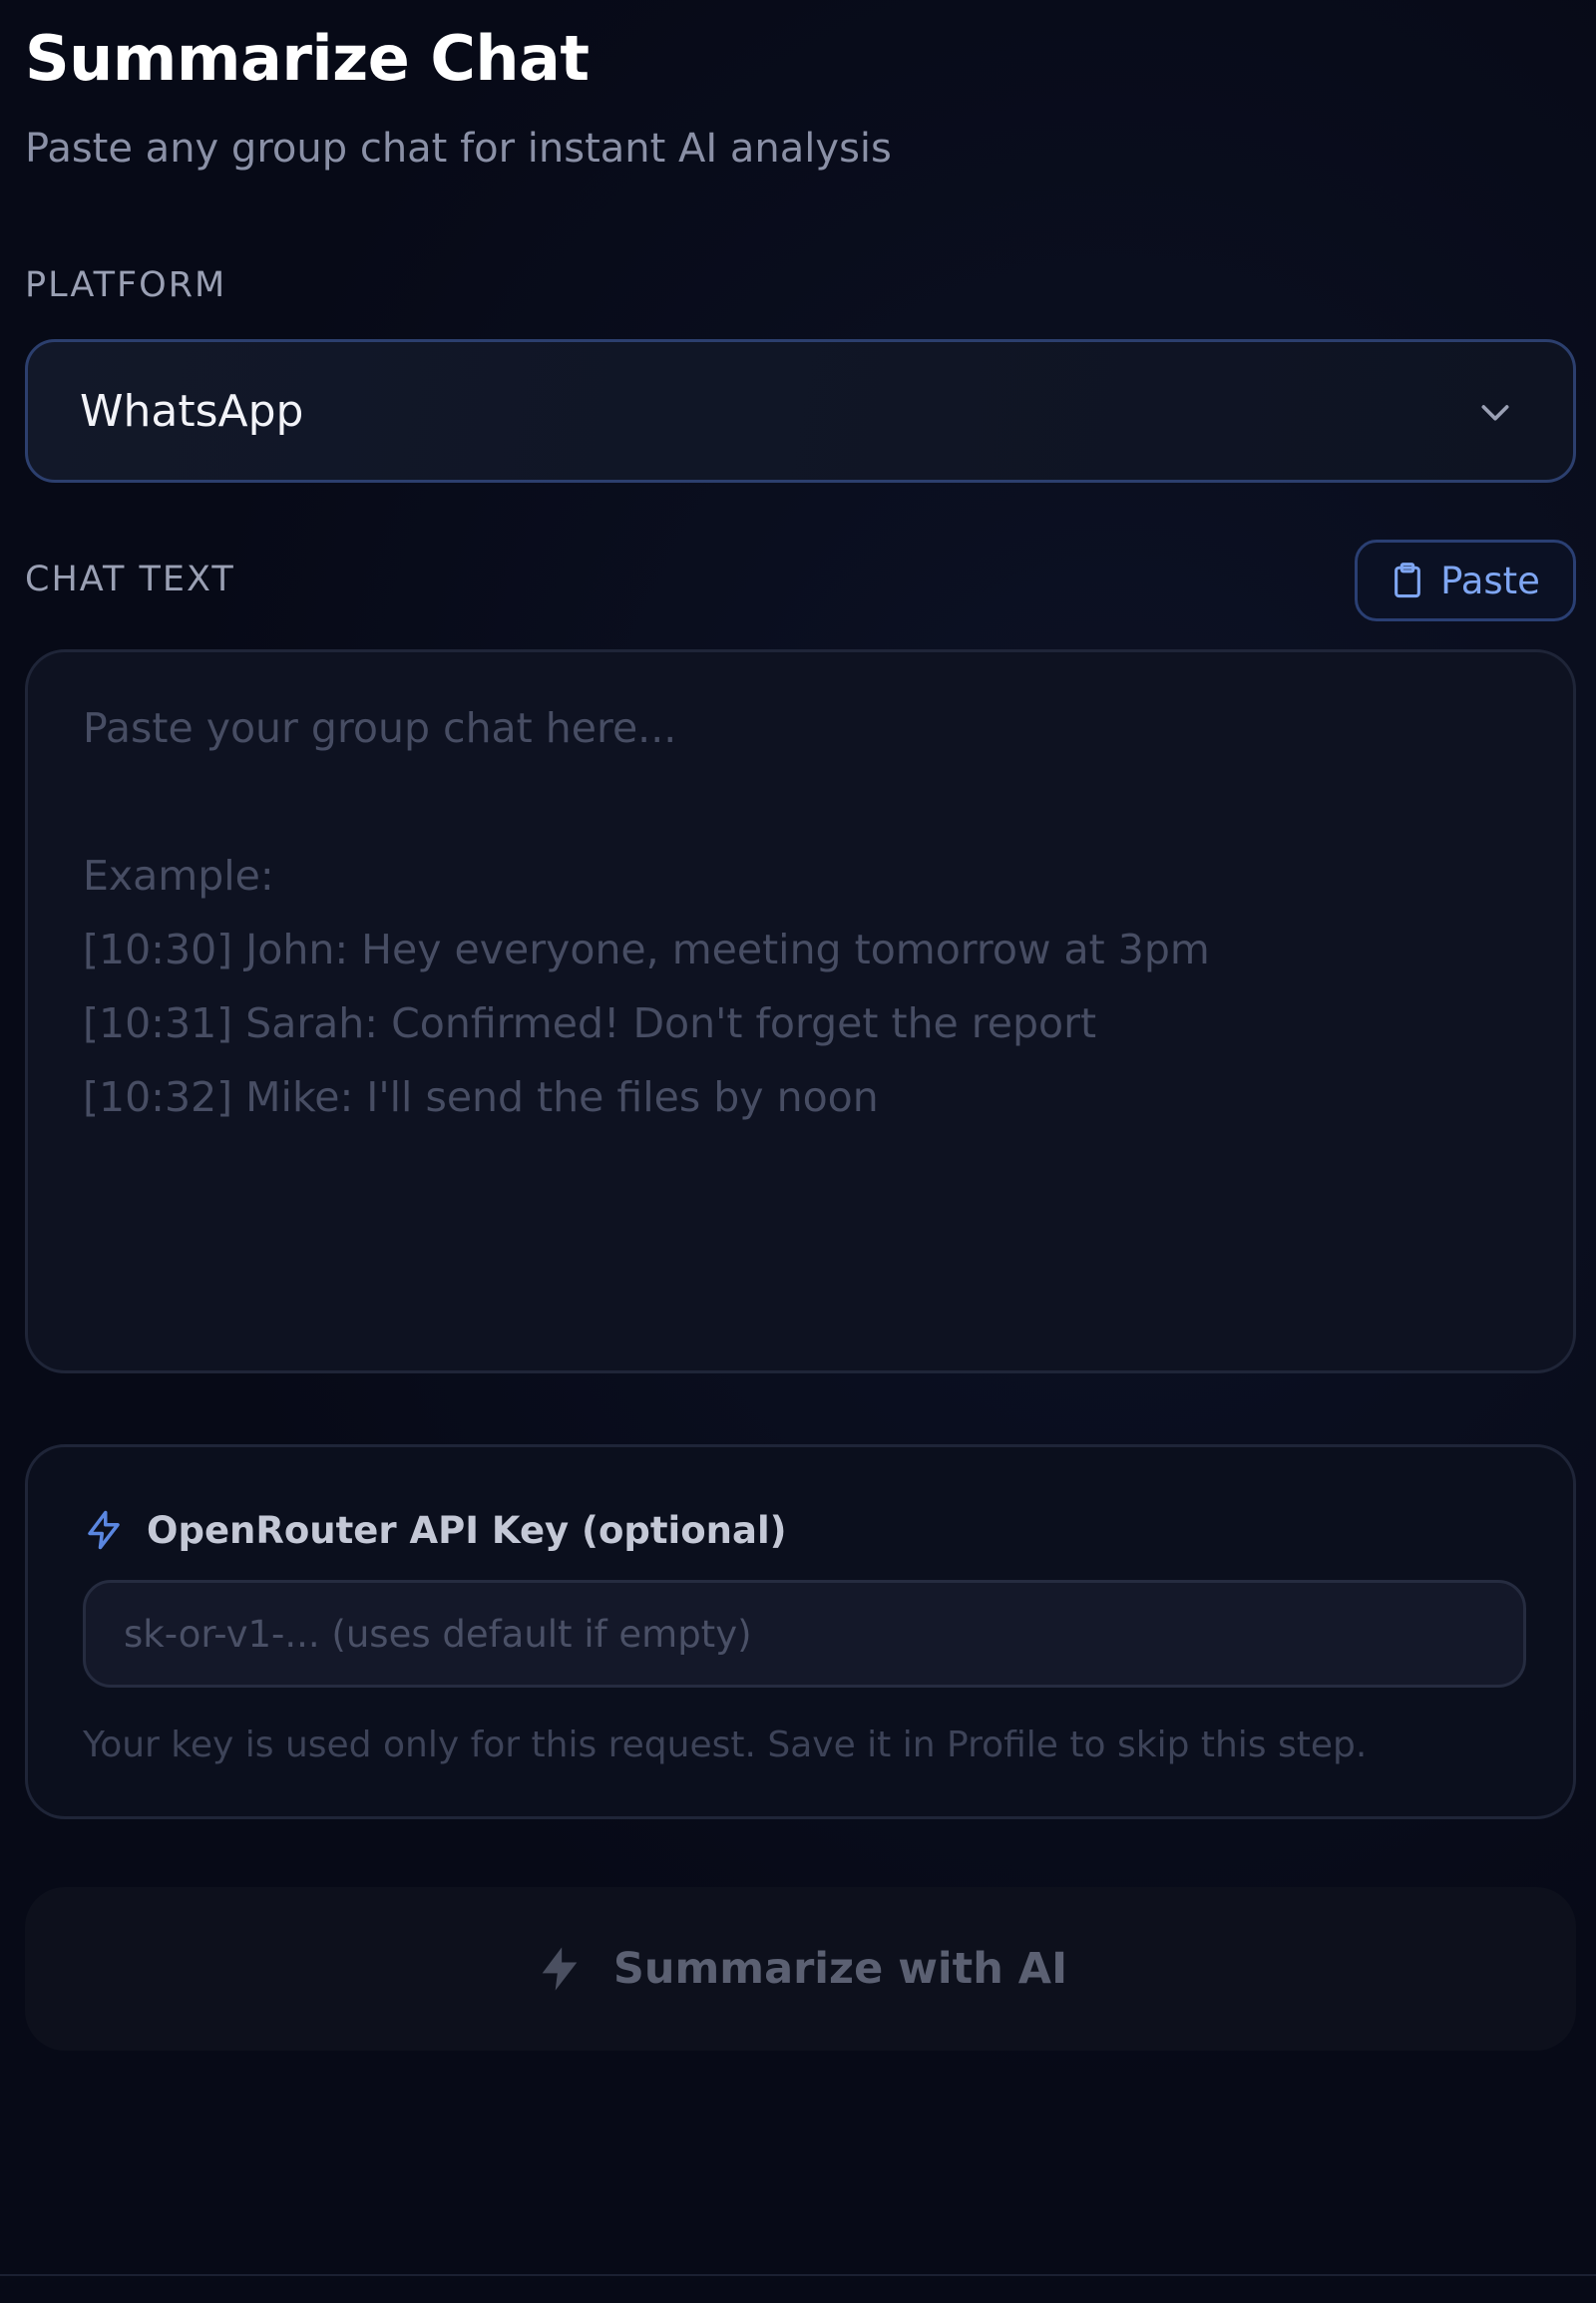  What do you see at coordinates (804, 1634) in the screenshot?
I see `api-key-input` at bounding box center [804, 1634].